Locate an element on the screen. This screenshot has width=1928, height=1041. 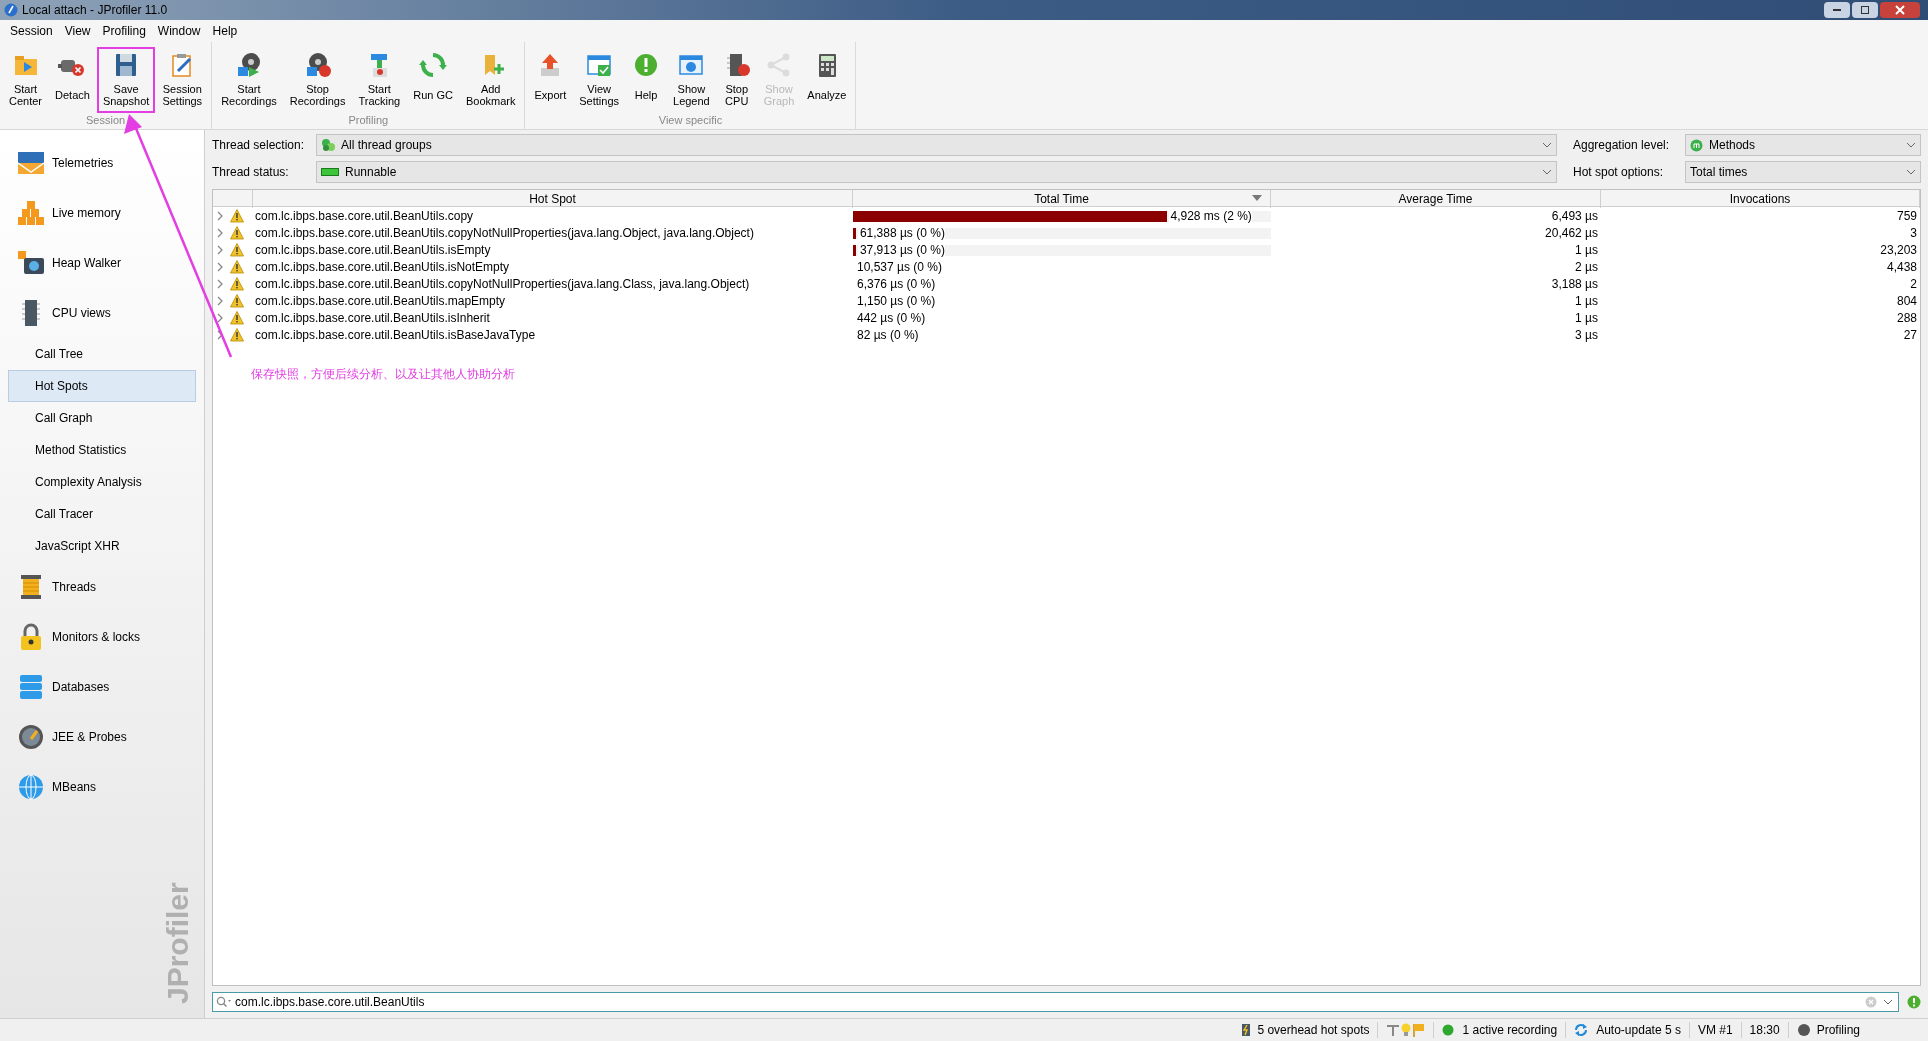
search-icon is located at coordinates (224, 1002).